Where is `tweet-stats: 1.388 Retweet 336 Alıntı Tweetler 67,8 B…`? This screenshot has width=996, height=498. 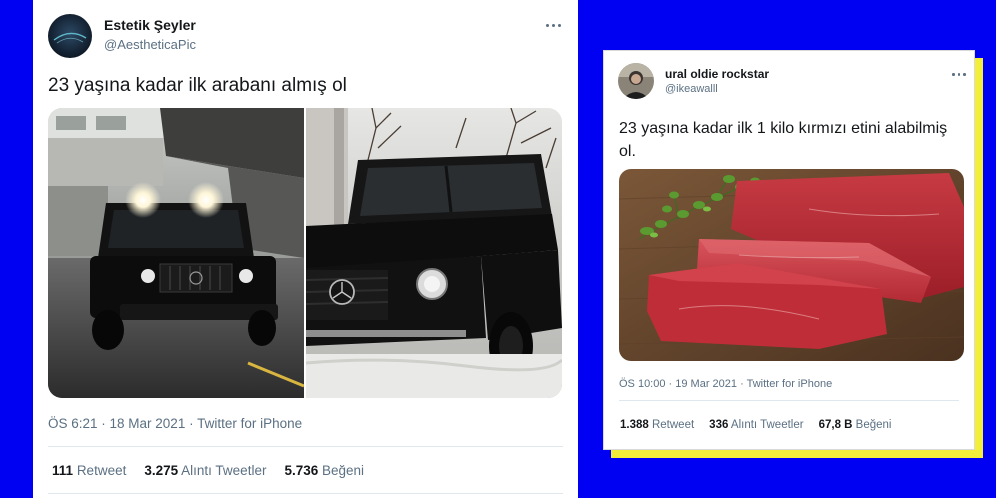 tweet-stats: 1.388 Retweet 336 Alıntı Tweetler 67,8 B… is located at coordinates (755, 425).